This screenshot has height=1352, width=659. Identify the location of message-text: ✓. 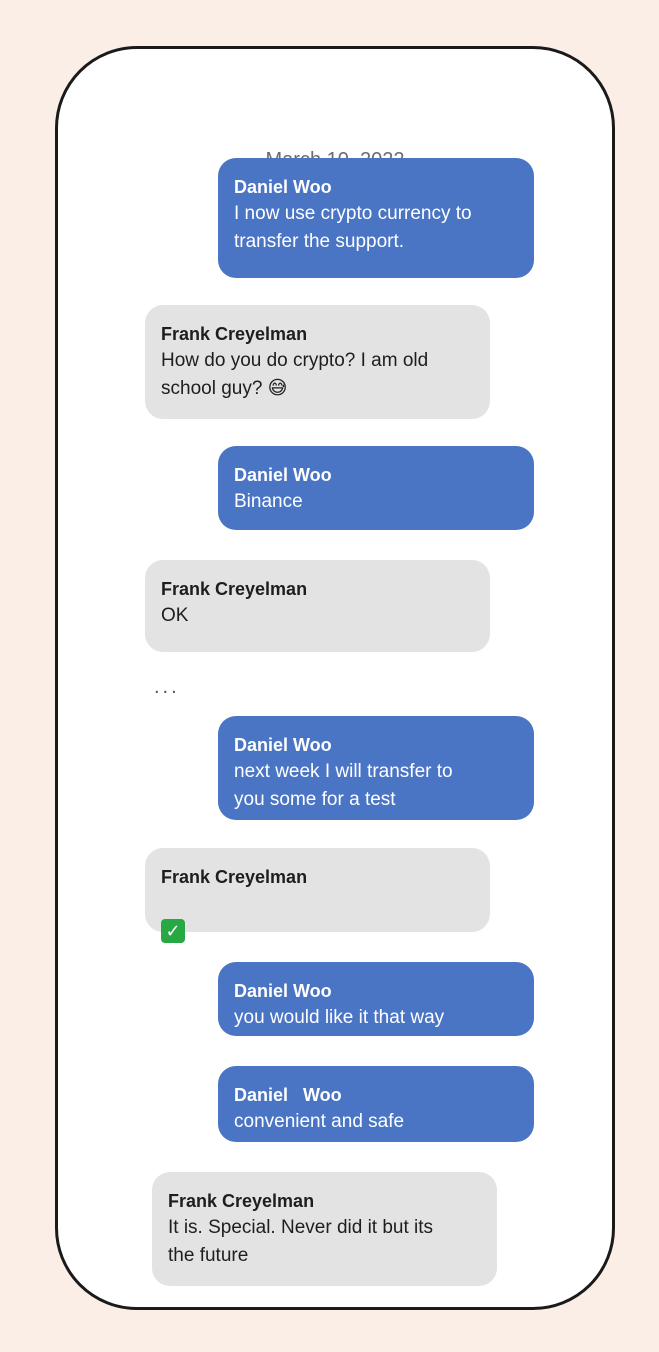
(317, 918).